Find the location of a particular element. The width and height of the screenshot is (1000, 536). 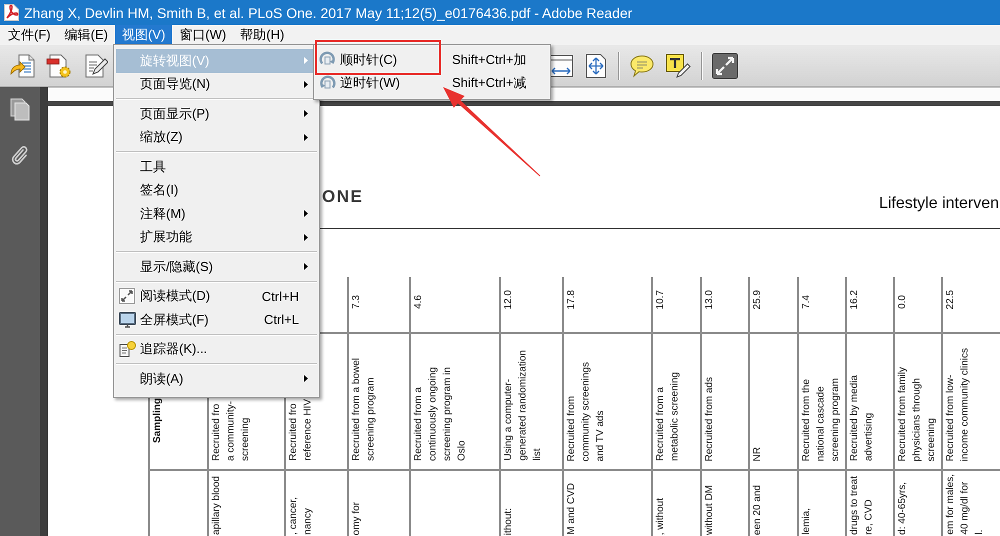

table-cell-text: em for males, 40 mg/dl for l. is located at coordinates (965, 504).